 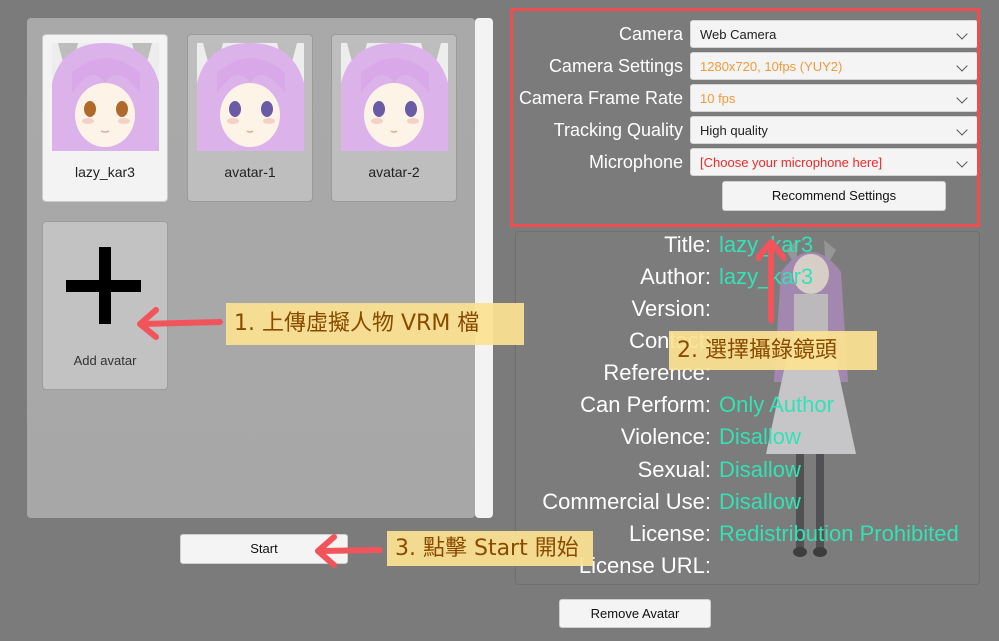 I want to click on metadata-value: Only Author, so click(x=776, y=404).